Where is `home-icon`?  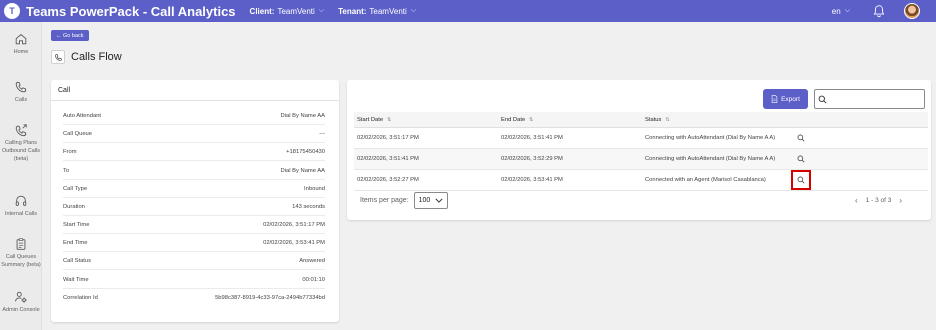
home-icon is located at coordinates (21, 39).